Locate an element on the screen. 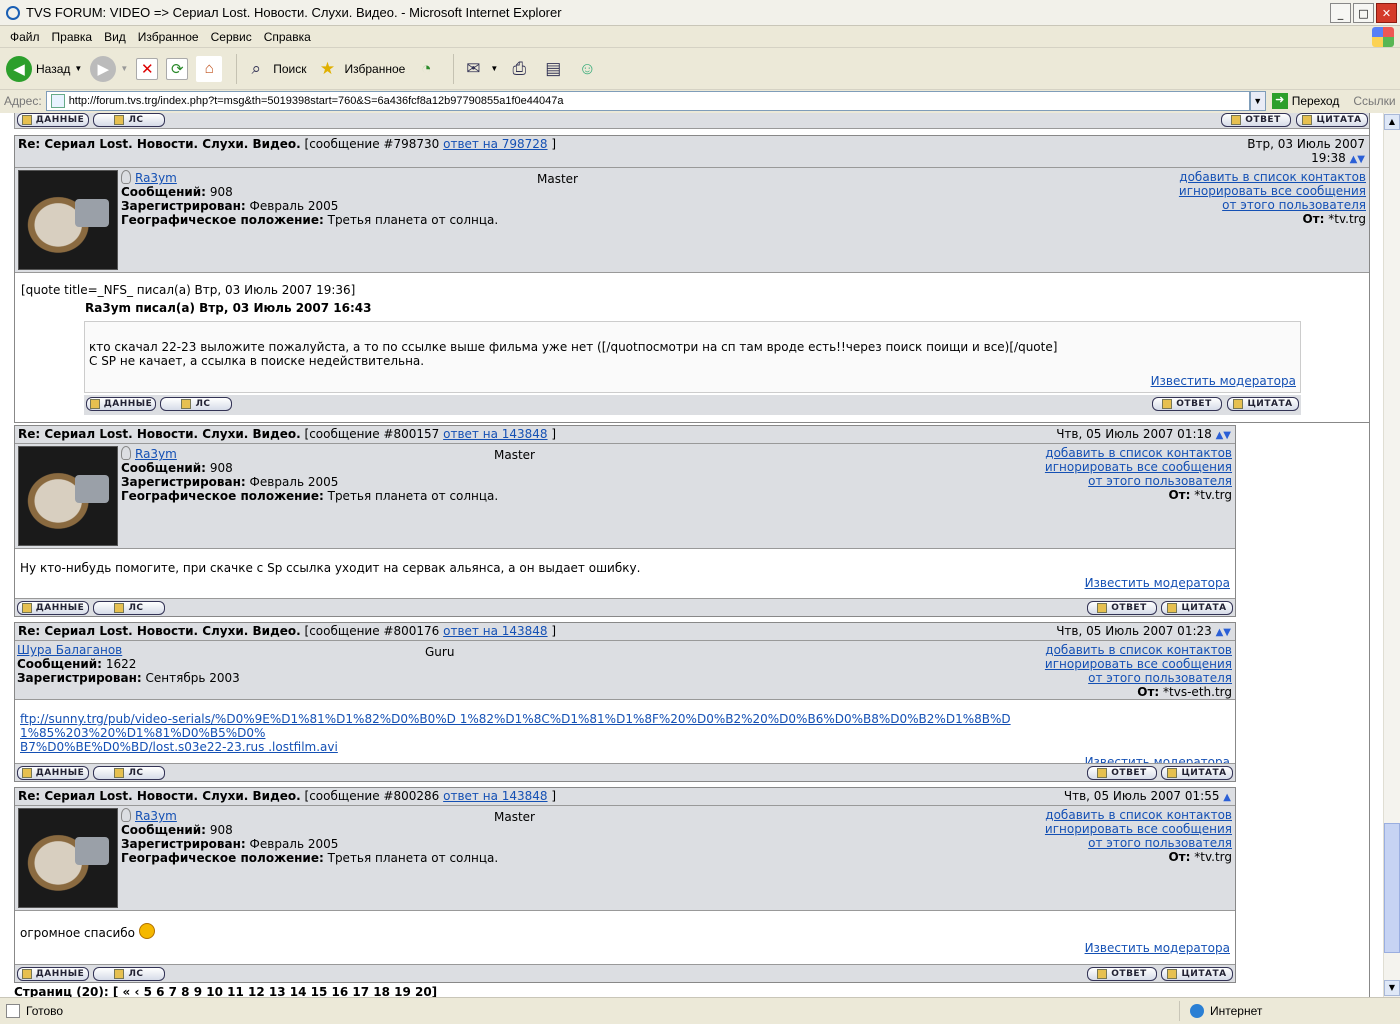  refresh-button: ⟳ is located at coordinates (177, 68).